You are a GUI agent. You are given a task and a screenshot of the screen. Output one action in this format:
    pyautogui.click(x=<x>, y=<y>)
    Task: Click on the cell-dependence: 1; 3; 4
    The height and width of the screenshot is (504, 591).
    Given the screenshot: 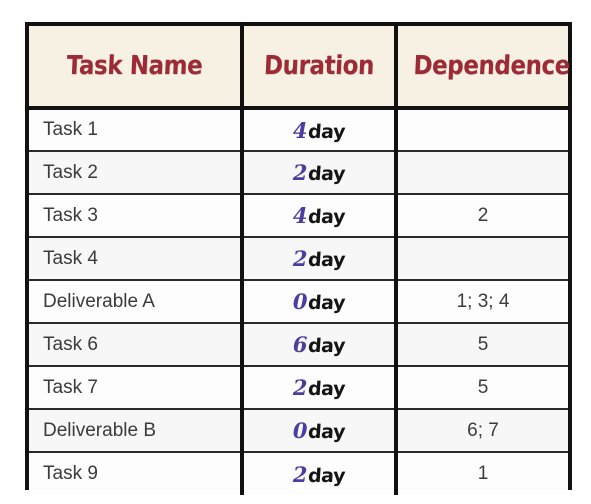 What is the action you would take?
    pyautogui.click(x=481, y=301)
    